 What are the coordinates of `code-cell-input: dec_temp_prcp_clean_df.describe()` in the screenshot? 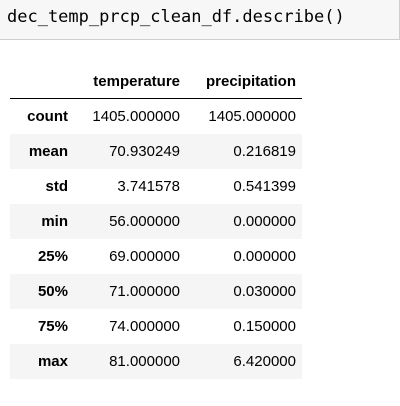 It's located at (200, 20).